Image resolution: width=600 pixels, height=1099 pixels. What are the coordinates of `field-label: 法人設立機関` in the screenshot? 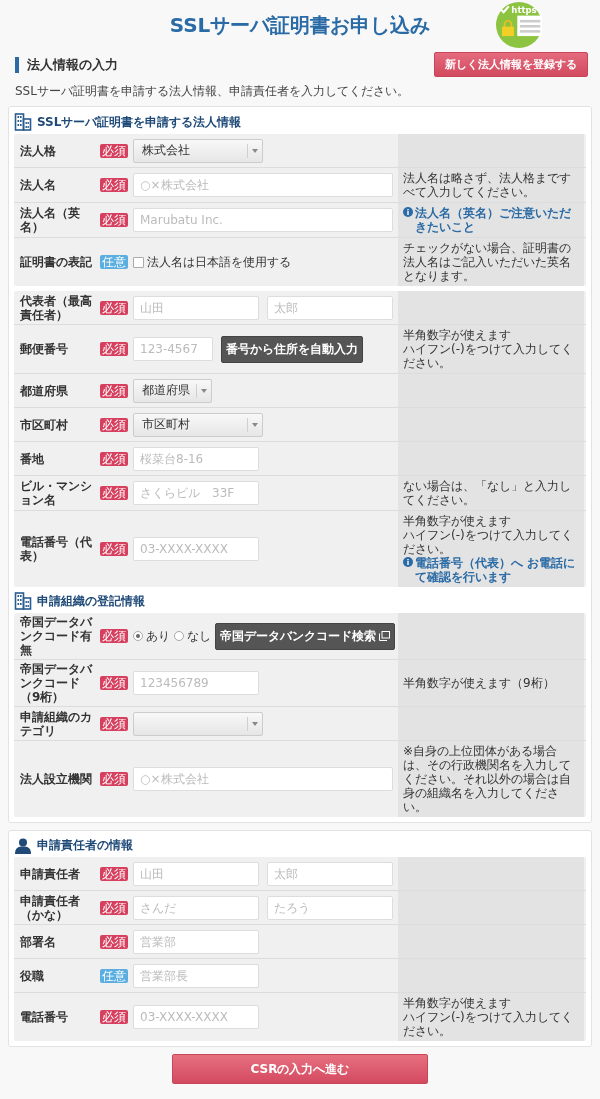 It's located at (56, 779).